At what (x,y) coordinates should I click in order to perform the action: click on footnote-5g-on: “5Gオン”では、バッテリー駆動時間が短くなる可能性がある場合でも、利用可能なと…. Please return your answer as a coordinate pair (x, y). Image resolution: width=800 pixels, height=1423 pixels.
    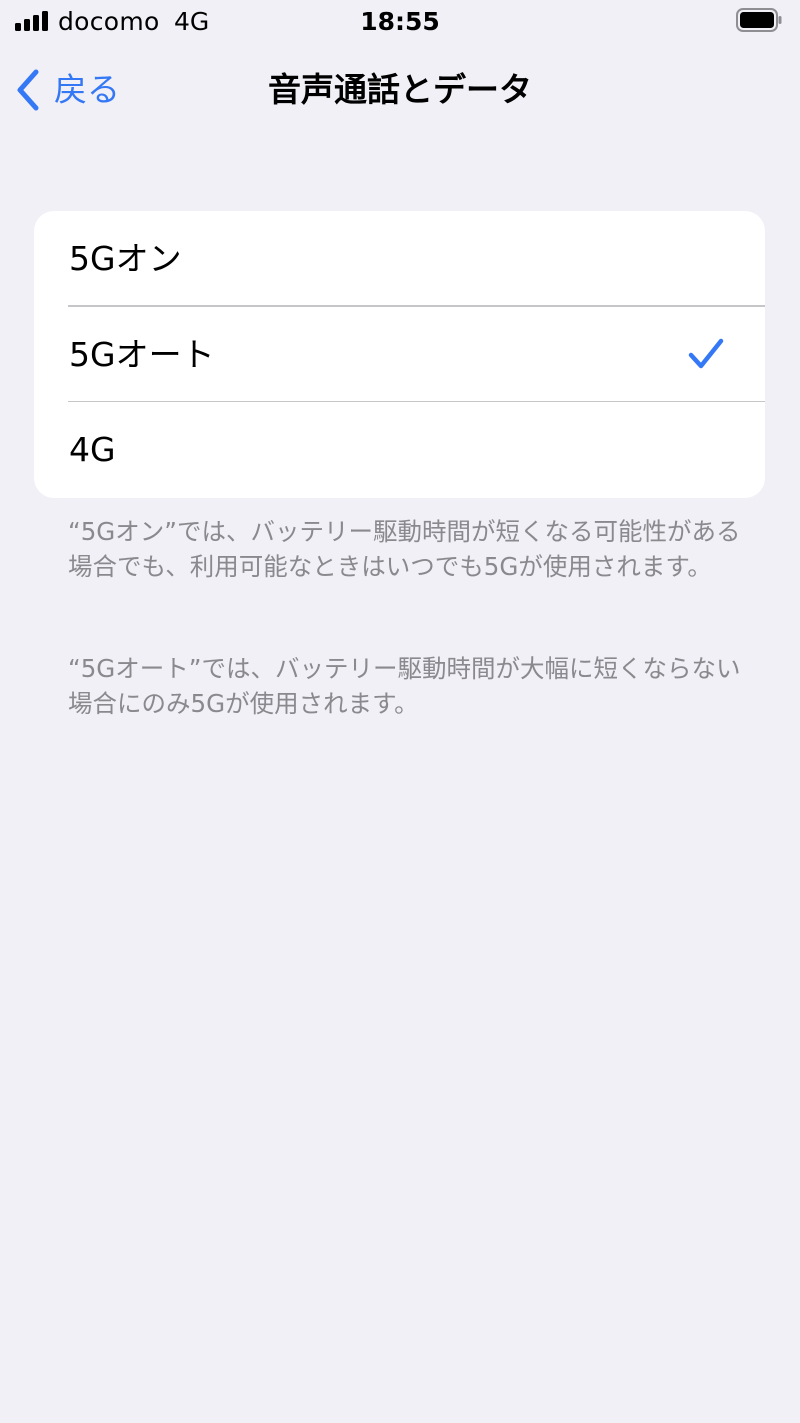
    Looking at the image, I should click on (404, 549).